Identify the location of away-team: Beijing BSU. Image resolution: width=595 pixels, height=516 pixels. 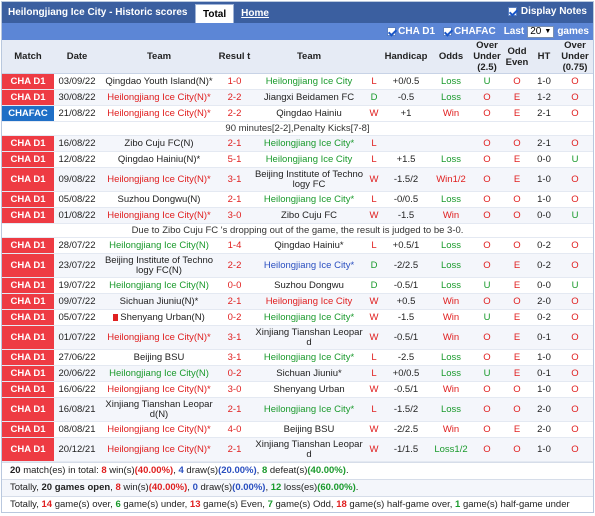
(309, 429).